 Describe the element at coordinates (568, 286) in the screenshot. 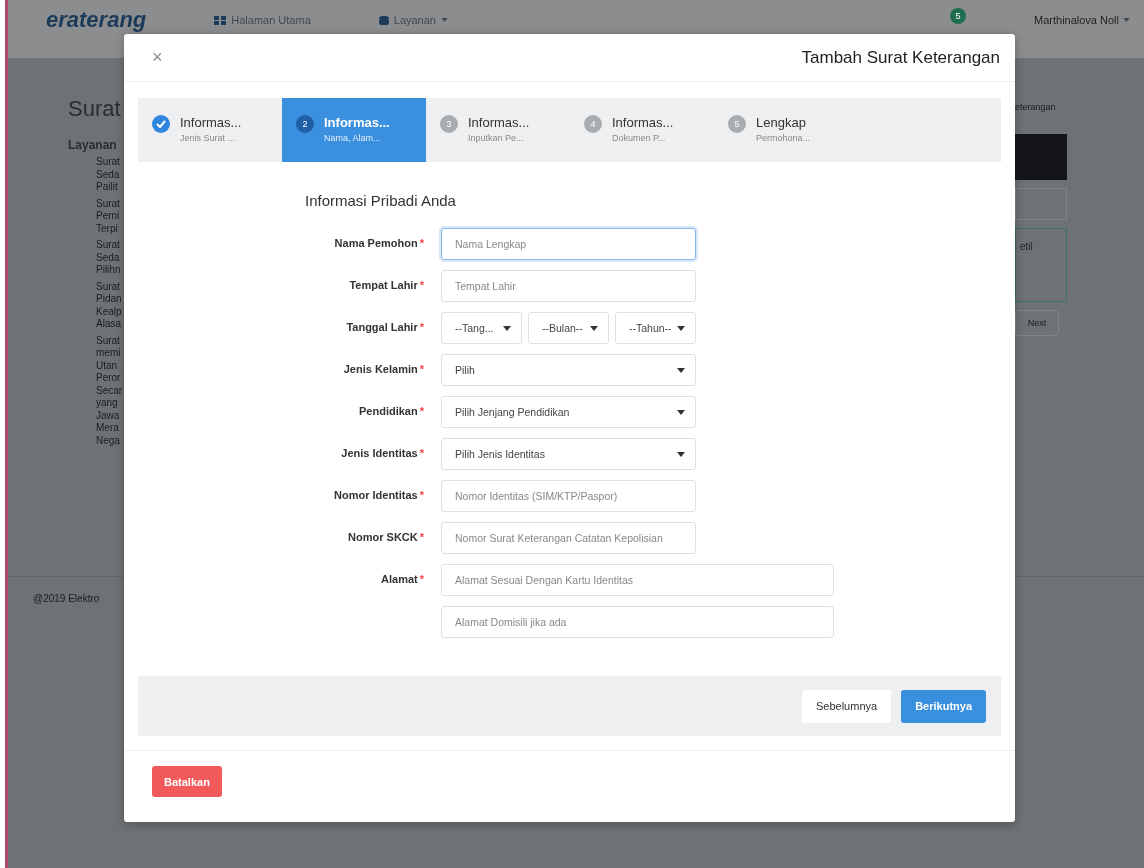

I see `text-input: Tempat Lahir` at that location.